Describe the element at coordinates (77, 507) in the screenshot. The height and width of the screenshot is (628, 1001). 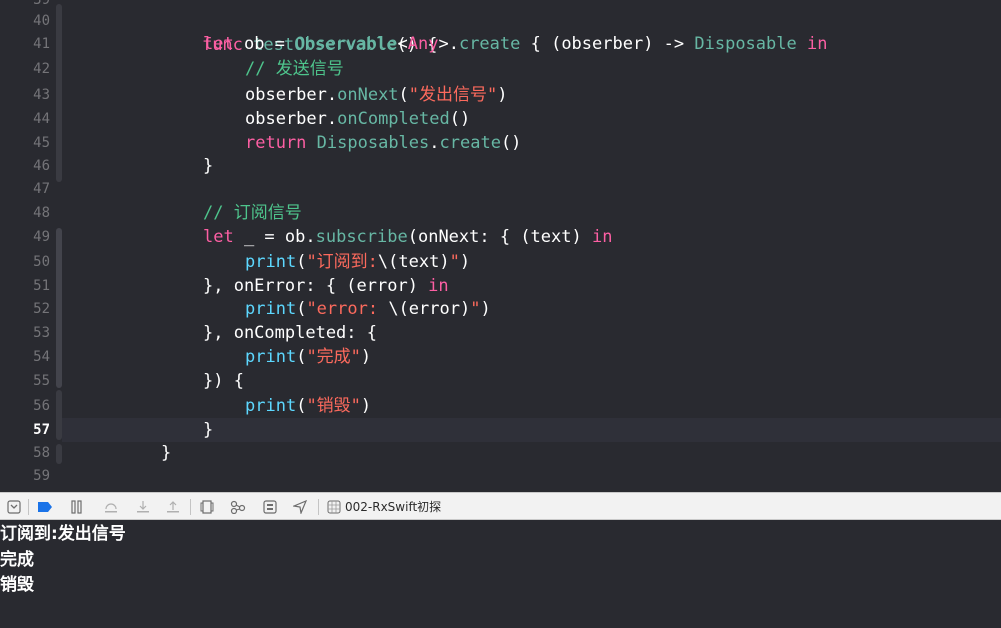
I see `pause-icon` at that location.